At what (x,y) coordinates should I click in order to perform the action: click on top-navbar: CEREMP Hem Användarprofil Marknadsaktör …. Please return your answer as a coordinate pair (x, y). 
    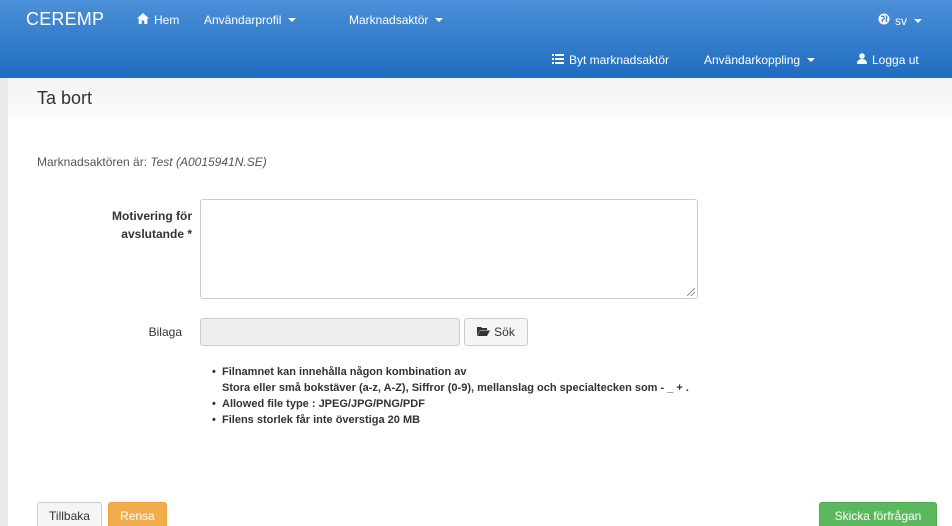
    Looking at the image, I should click on (476, 39).